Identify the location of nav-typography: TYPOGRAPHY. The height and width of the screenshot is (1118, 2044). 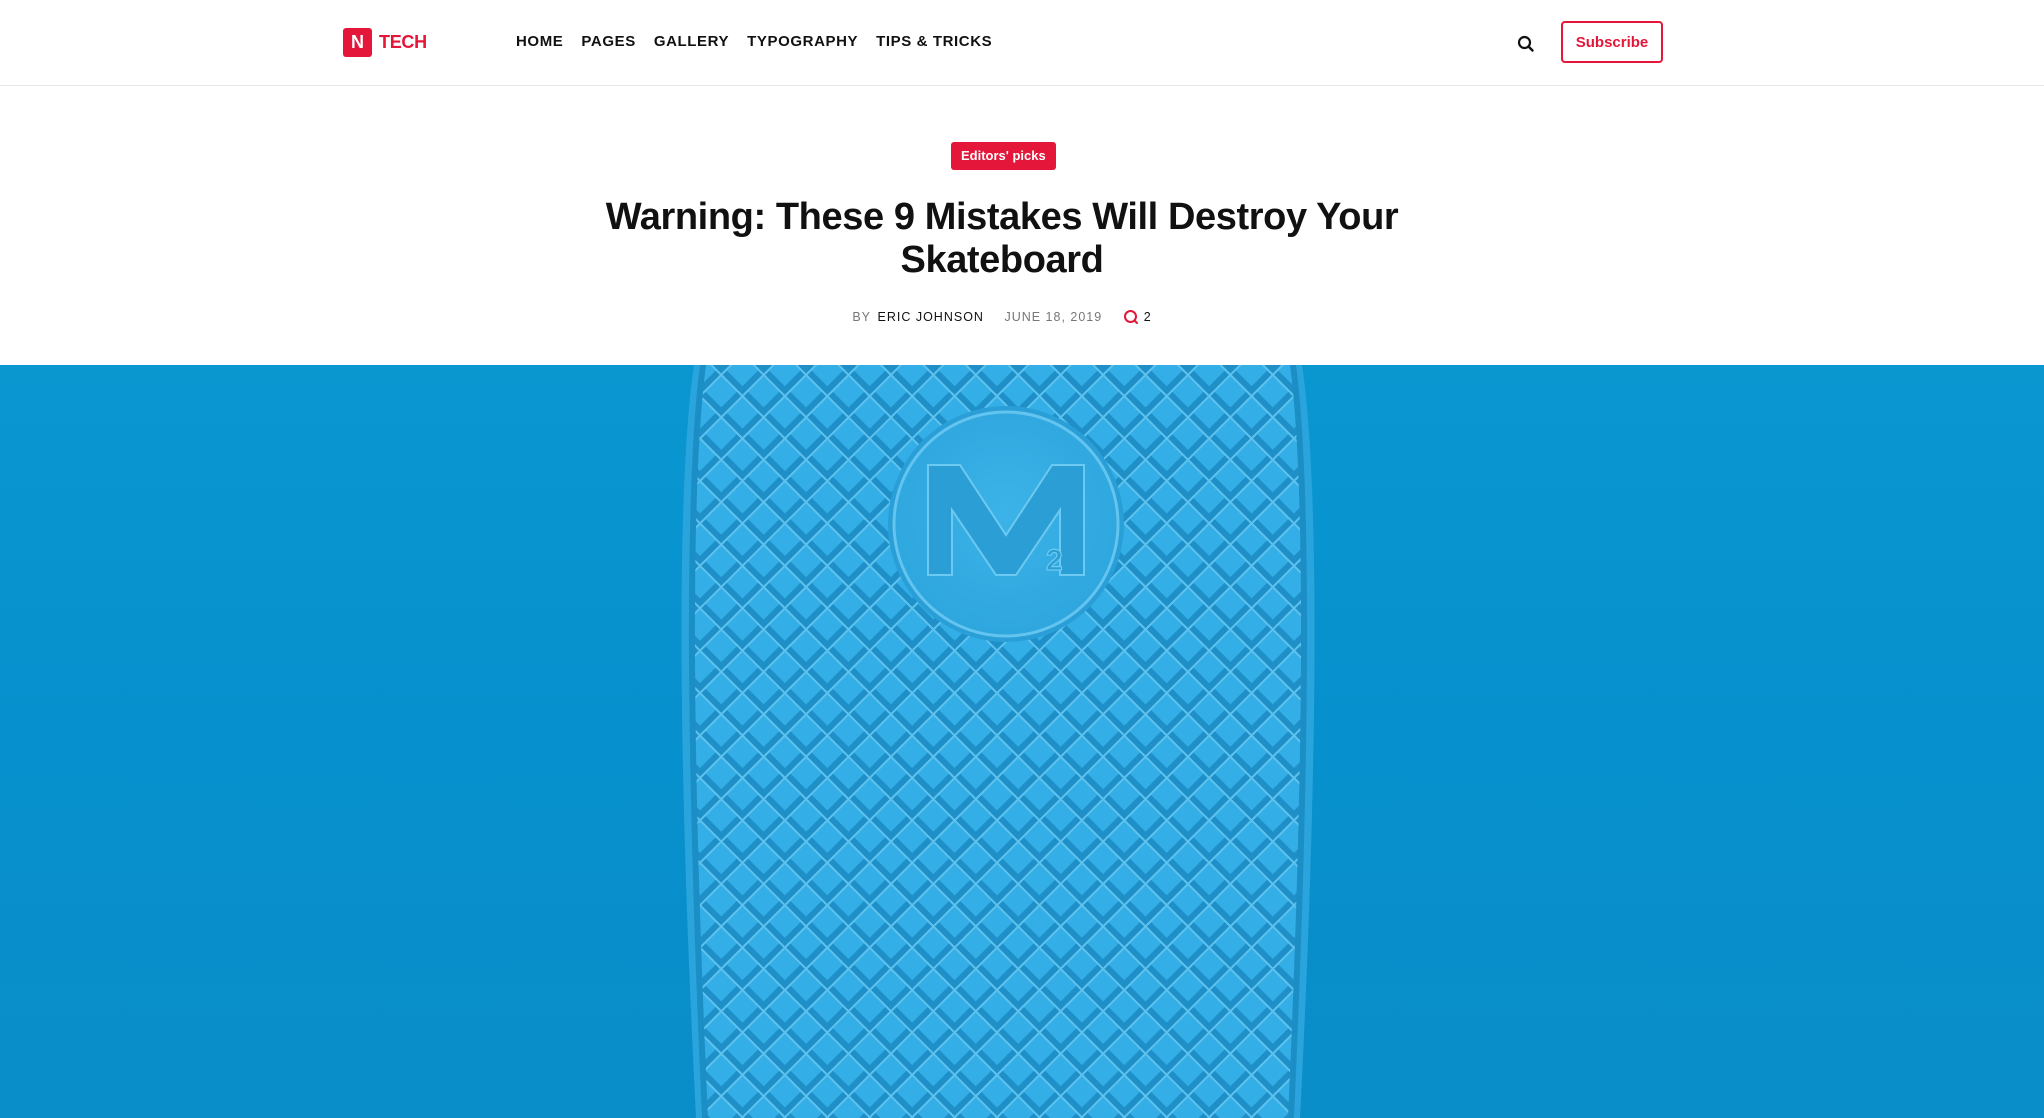
(802, 42).